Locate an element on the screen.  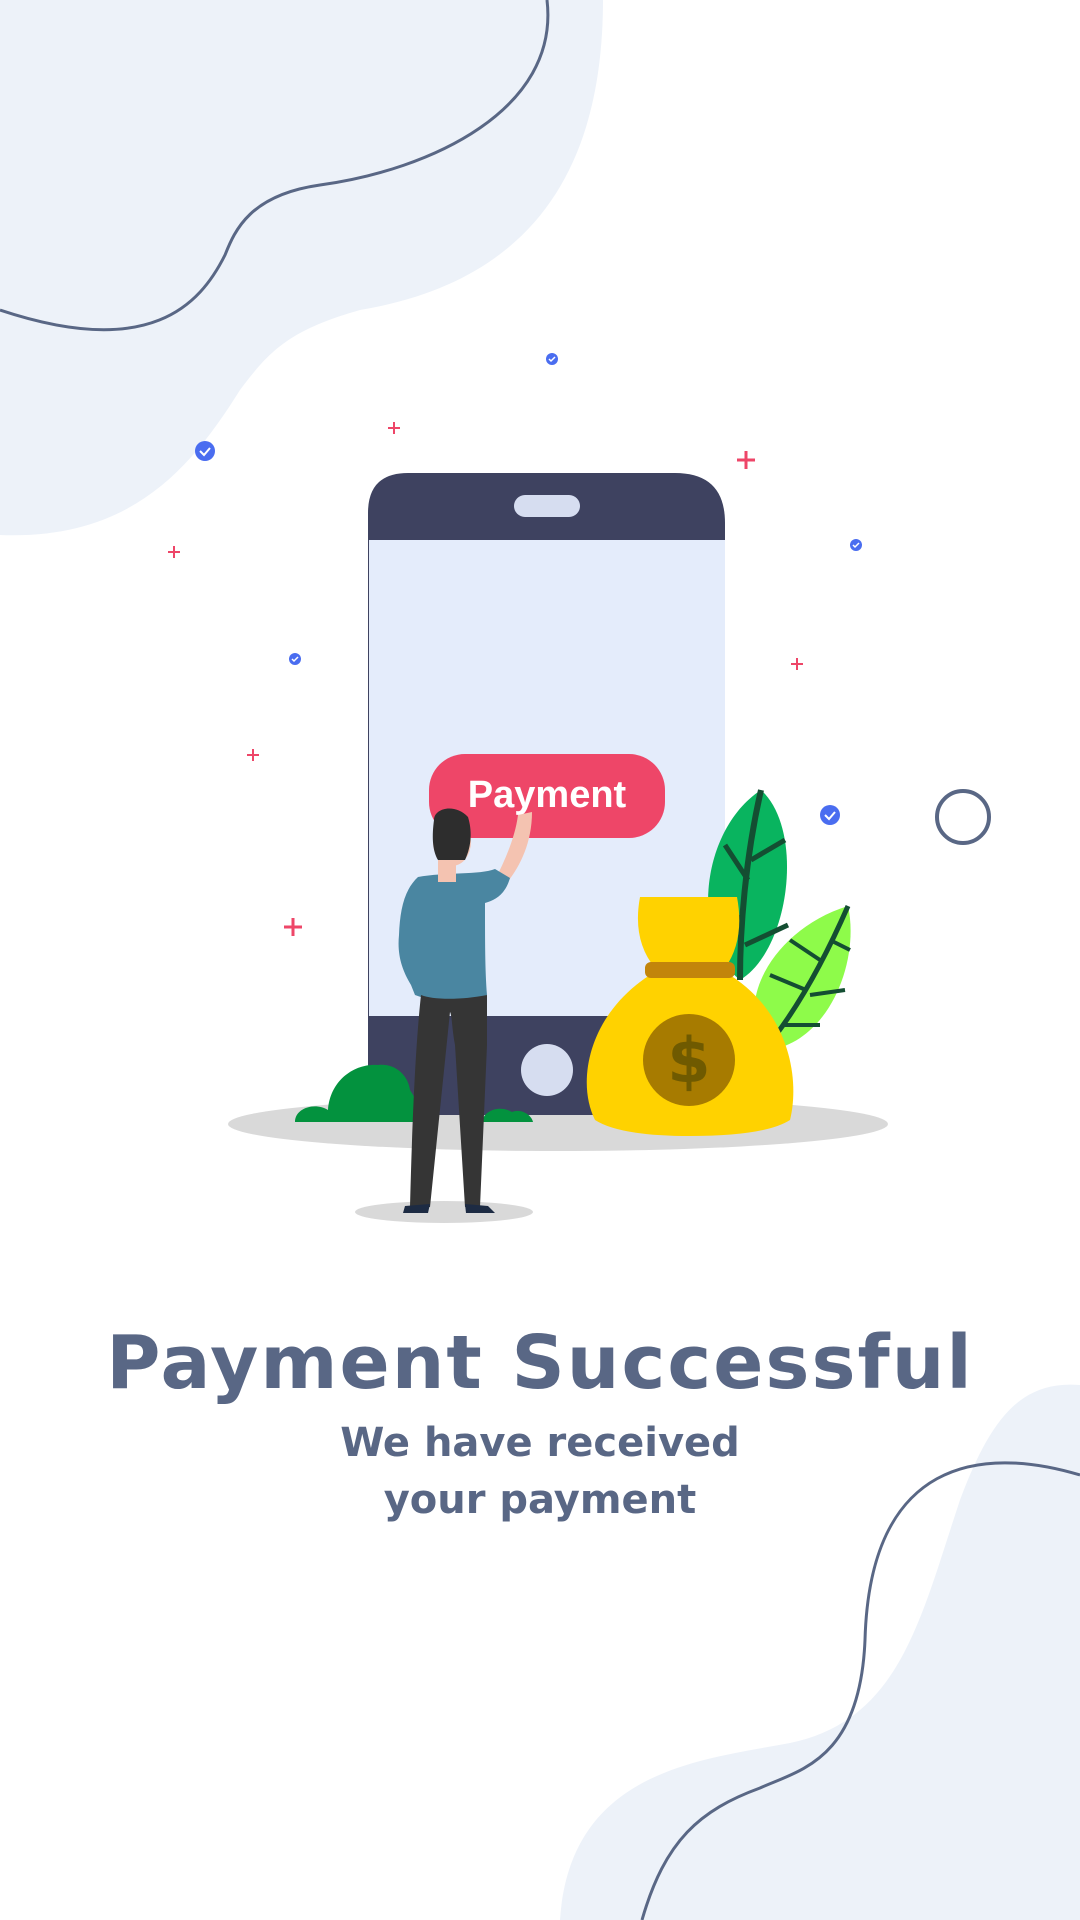
page-subtitle: We have received your payment is located at coordinates (540, 1471).